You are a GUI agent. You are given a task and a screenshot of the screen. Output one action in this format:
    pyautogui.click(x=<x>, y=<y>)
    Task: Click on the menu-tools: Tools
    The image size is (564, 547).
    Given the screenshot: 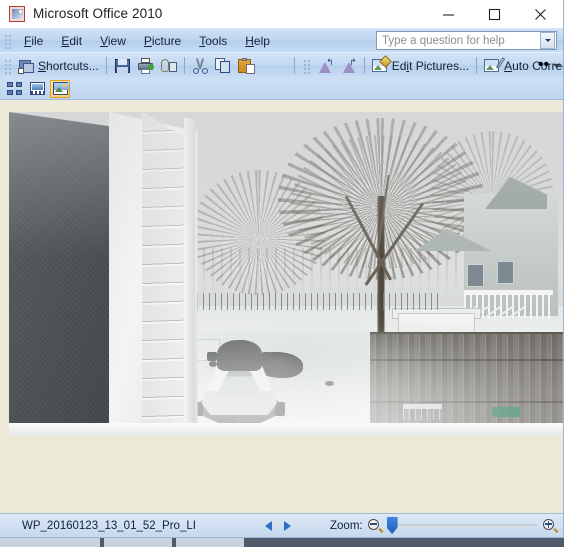 What is the action you would take?
    pyautogui.click(x=213, y=41)
    